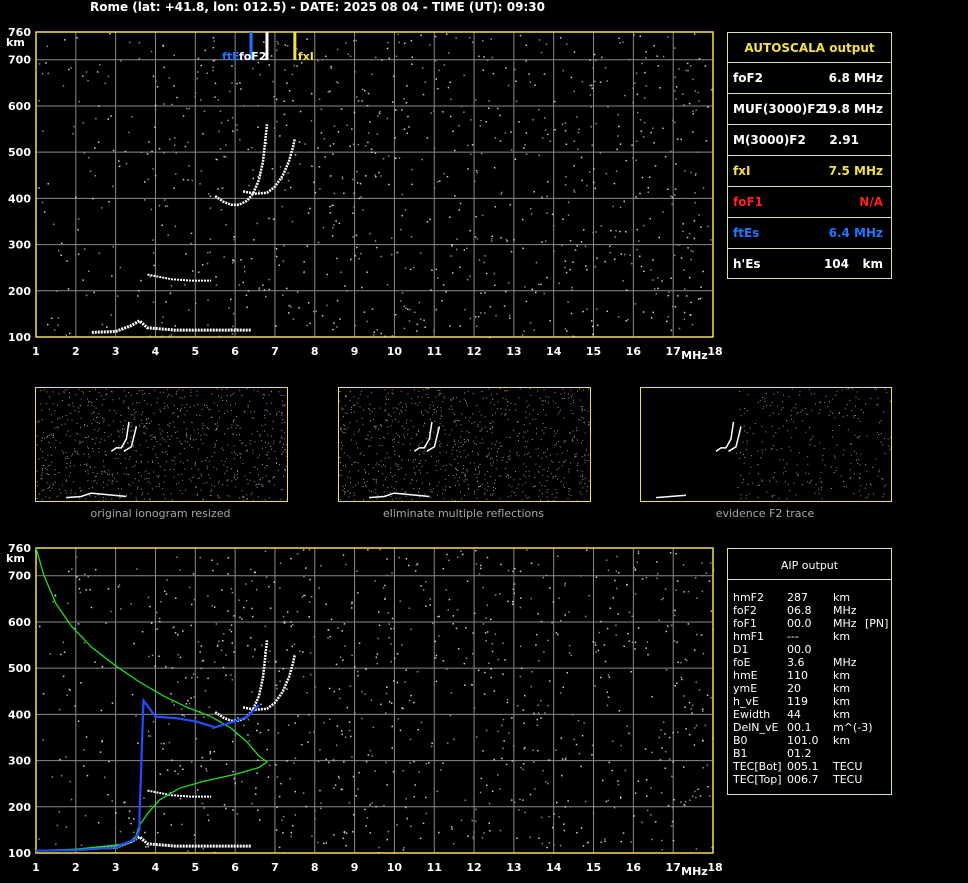  Describe the element at coordinates (778, 109) in the screenshot. I see `autoscala-label: MUF(3000)F2` at that location.